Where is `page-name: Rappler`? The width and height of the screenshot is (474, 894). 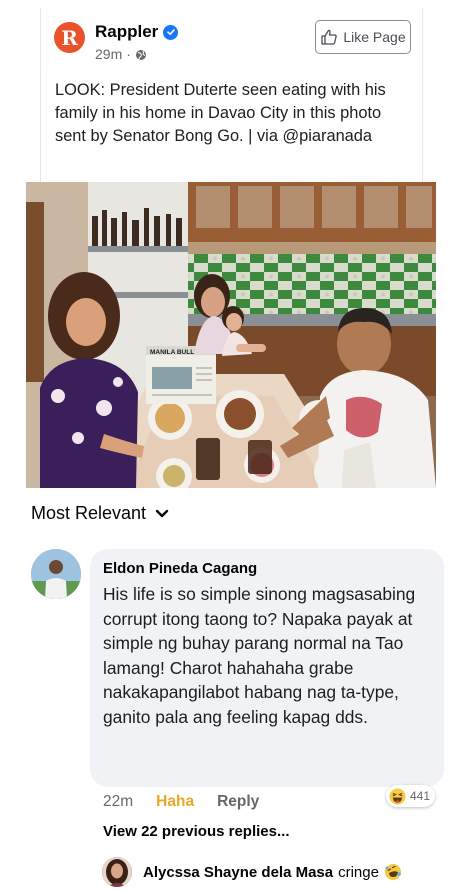
page-name: Rappler is located at coordinates (126, 32).